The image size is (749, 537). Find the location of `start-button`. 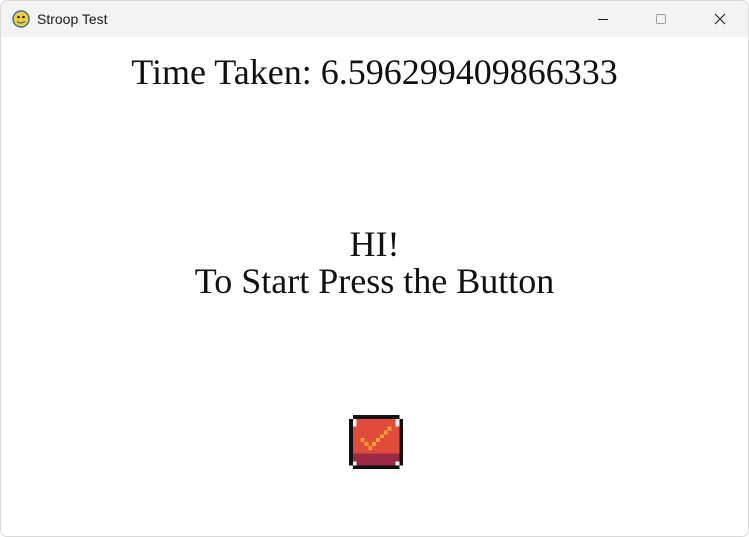

start-button is located at coordinates (376, 442).